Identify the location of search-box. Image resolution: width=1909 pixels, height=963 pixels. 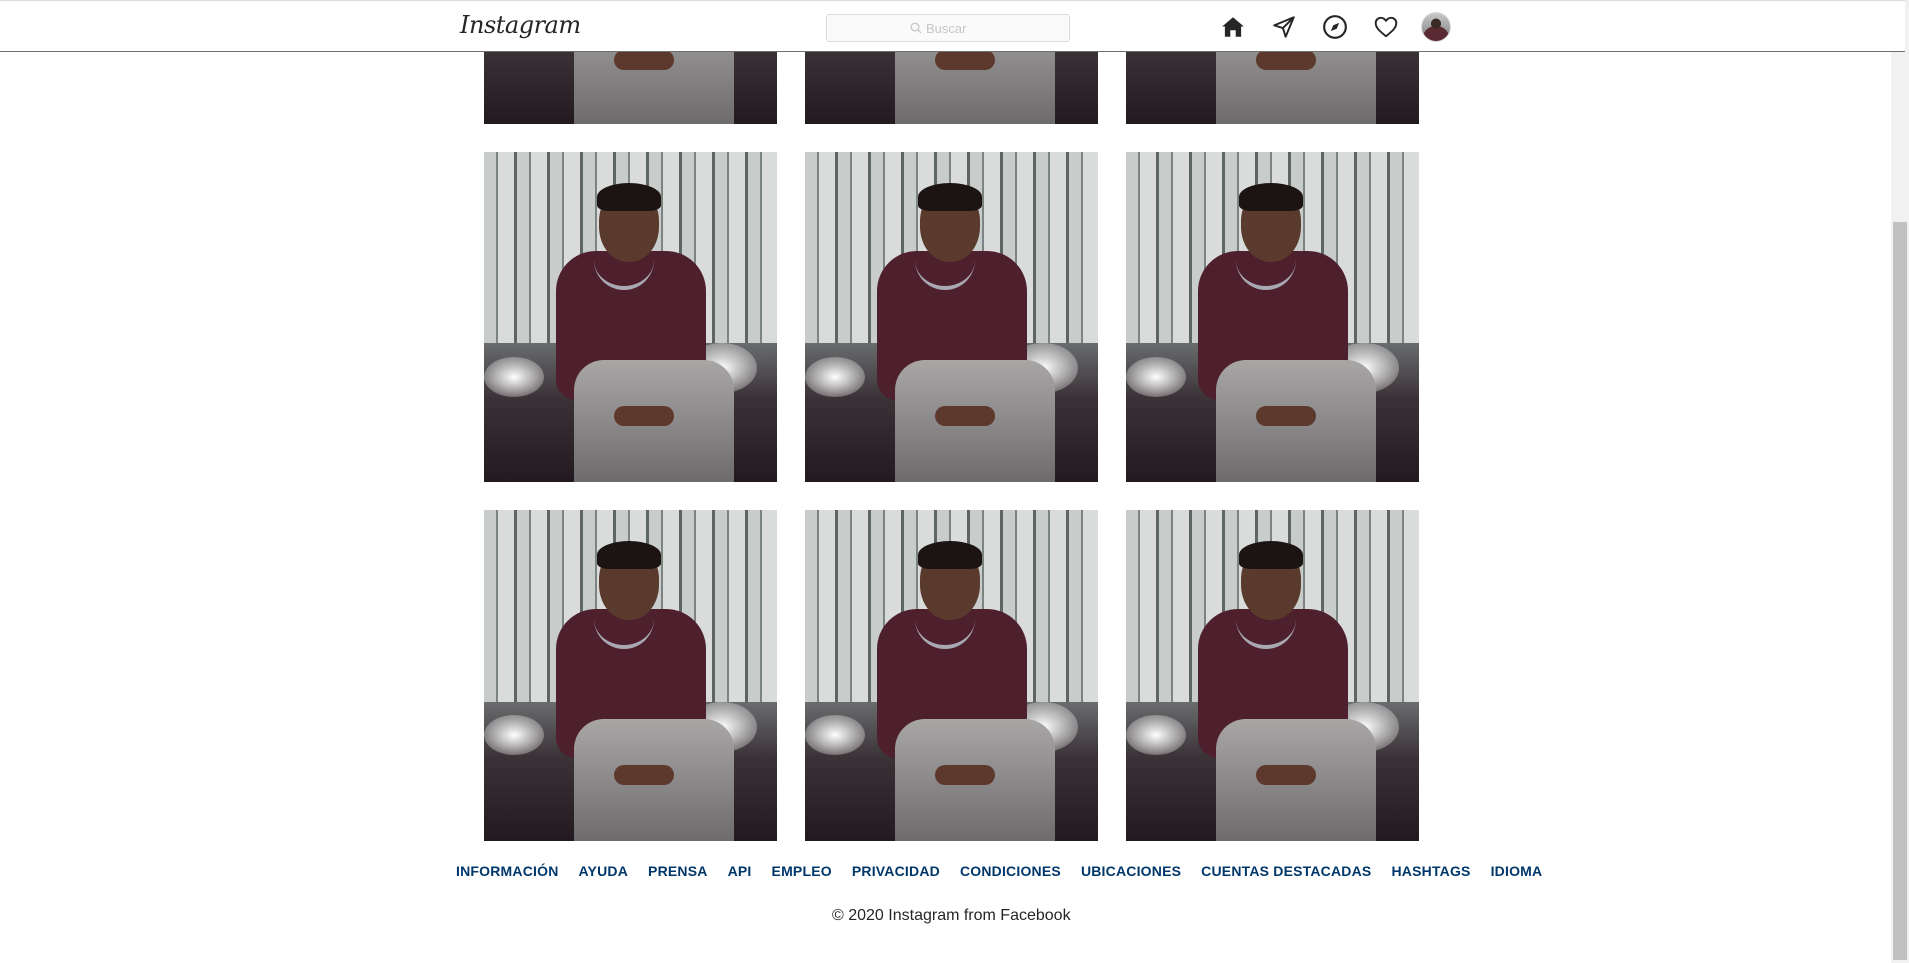
(948, 28).